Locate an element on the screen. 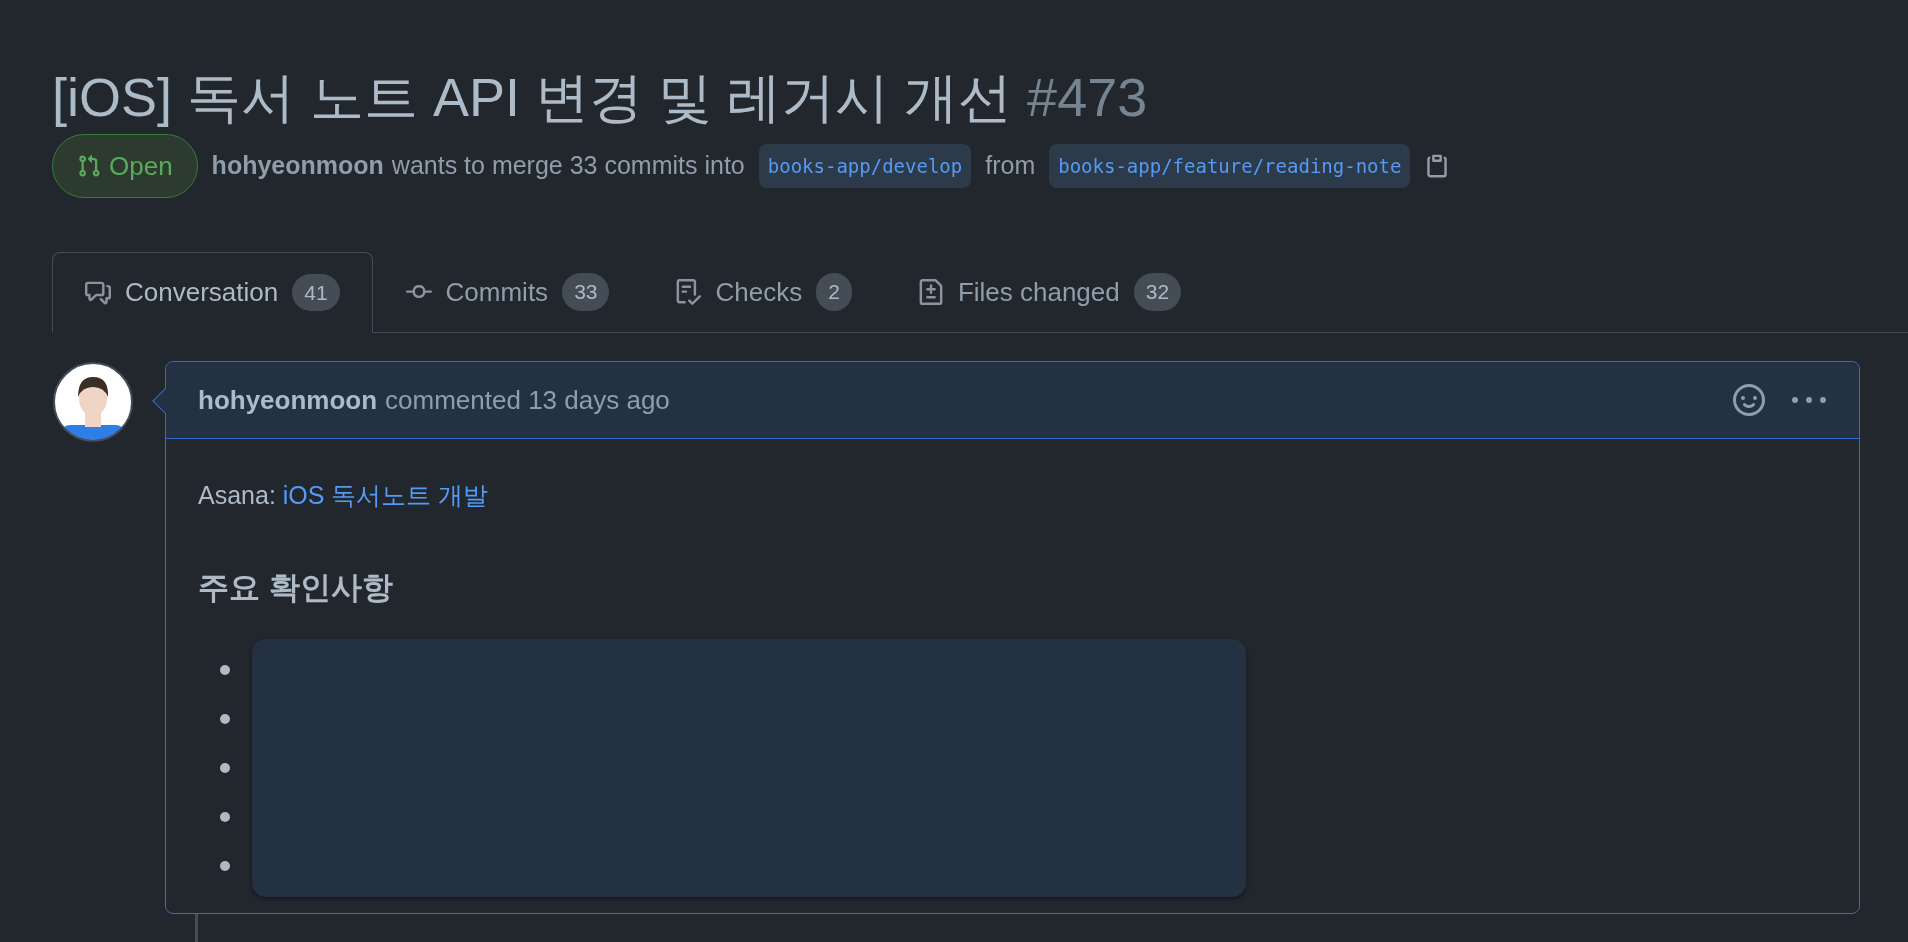  smiley-icon is located at coordinates (1749, 400).